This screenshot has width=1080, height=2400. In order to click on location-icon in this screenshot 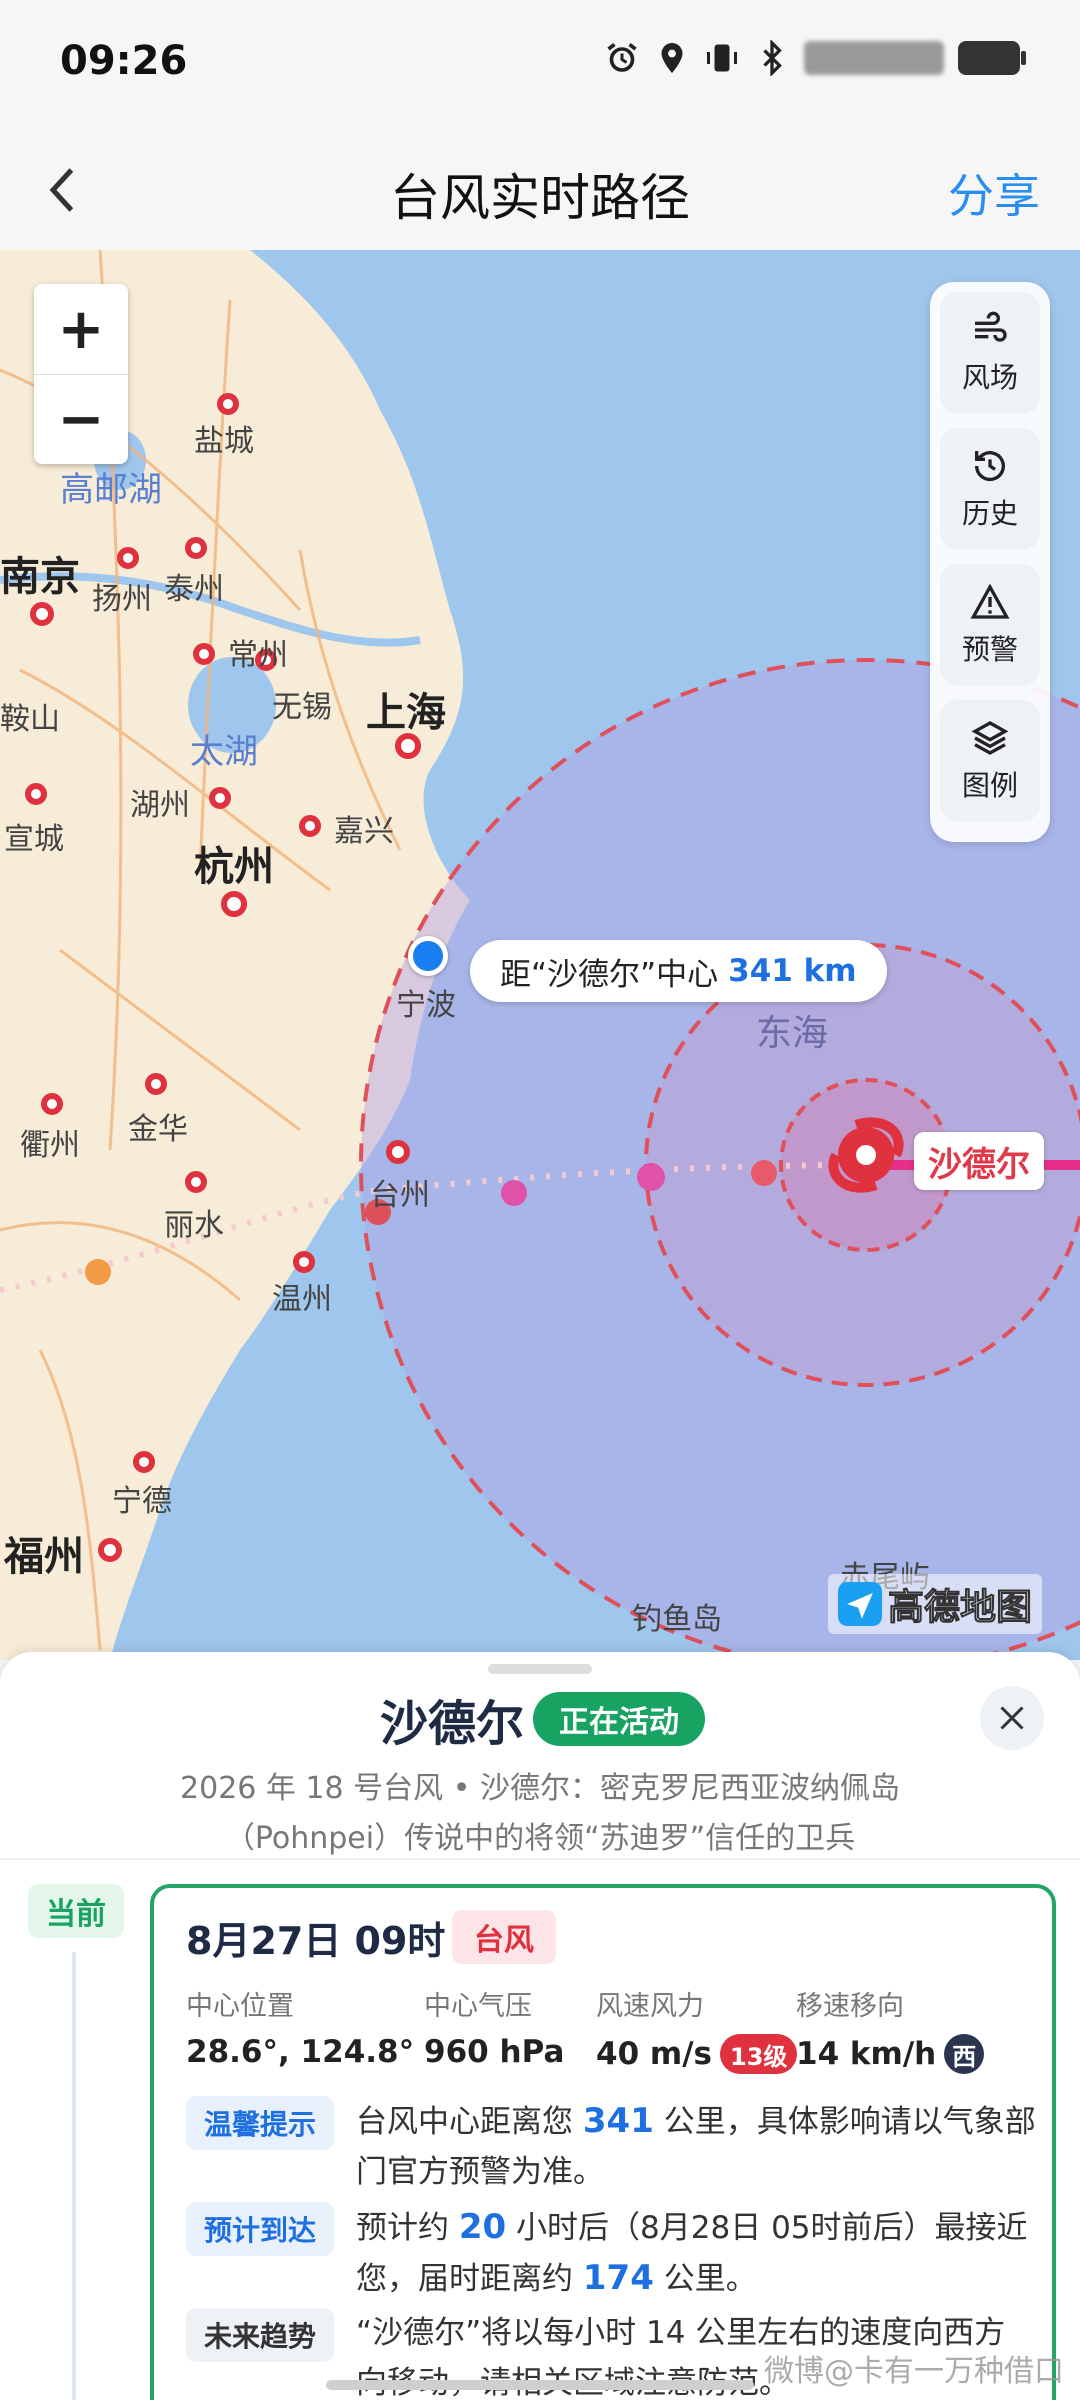, I will do `click(672, 58)`.